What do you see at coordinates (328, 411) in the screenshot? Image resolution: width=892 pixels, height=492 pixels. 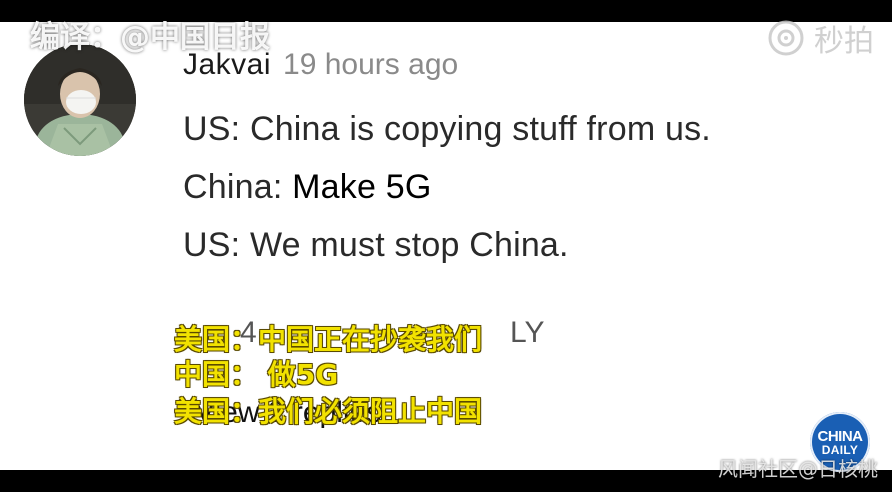 I see `subtitle-line-3: 美国：我们必须阻止中国` at bounding box center [328, 411].